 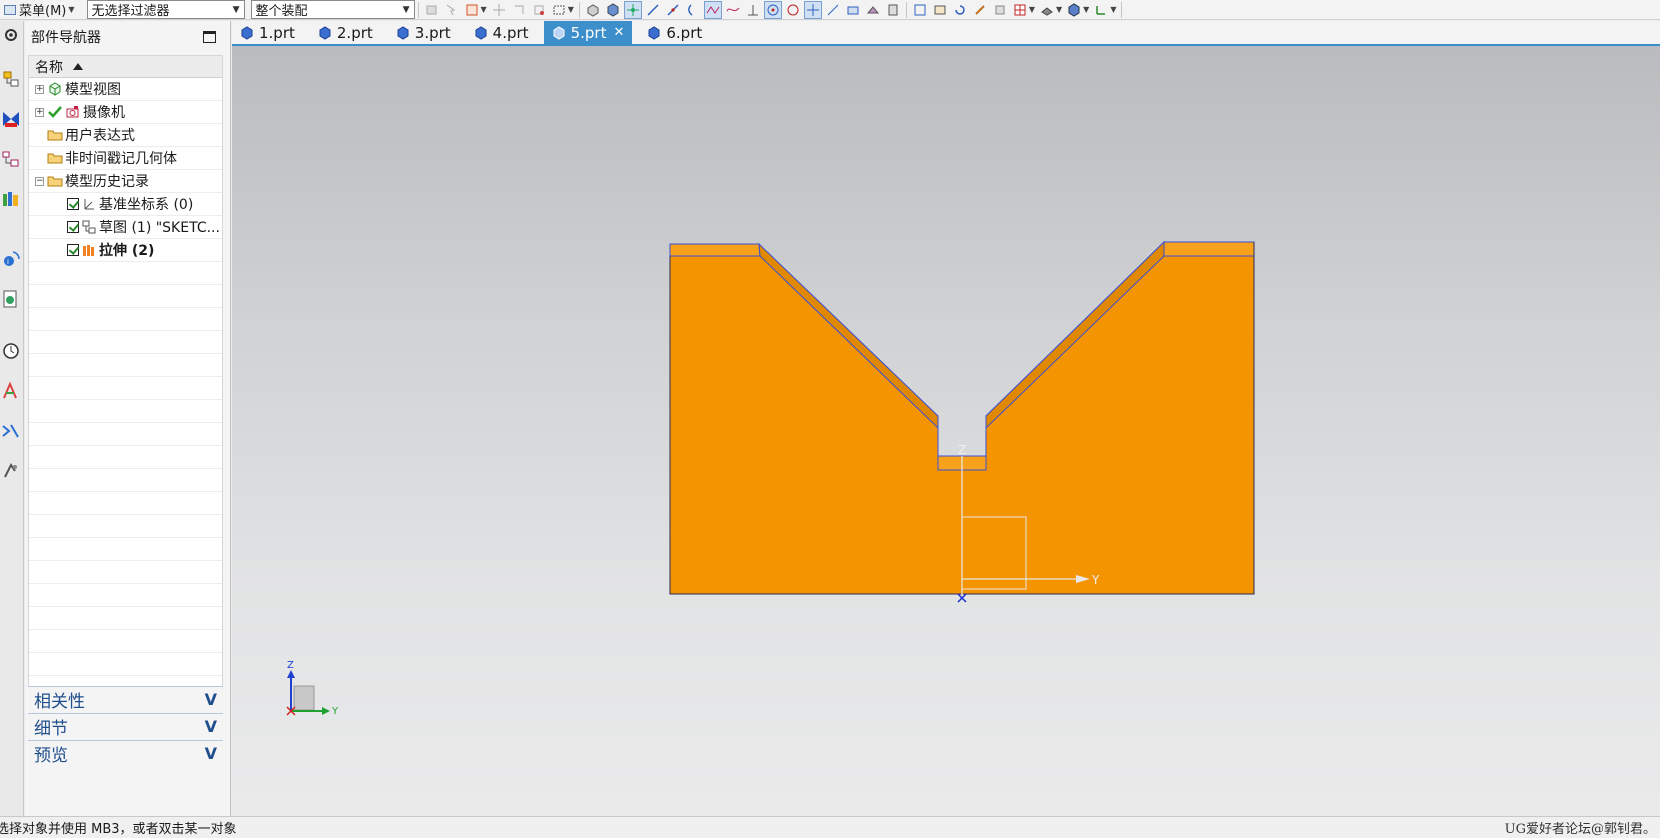 What do you see at coordinates (1020, 10) in the screenshot?
I see `display-mode-icon` at bounding box center [1020, 10].